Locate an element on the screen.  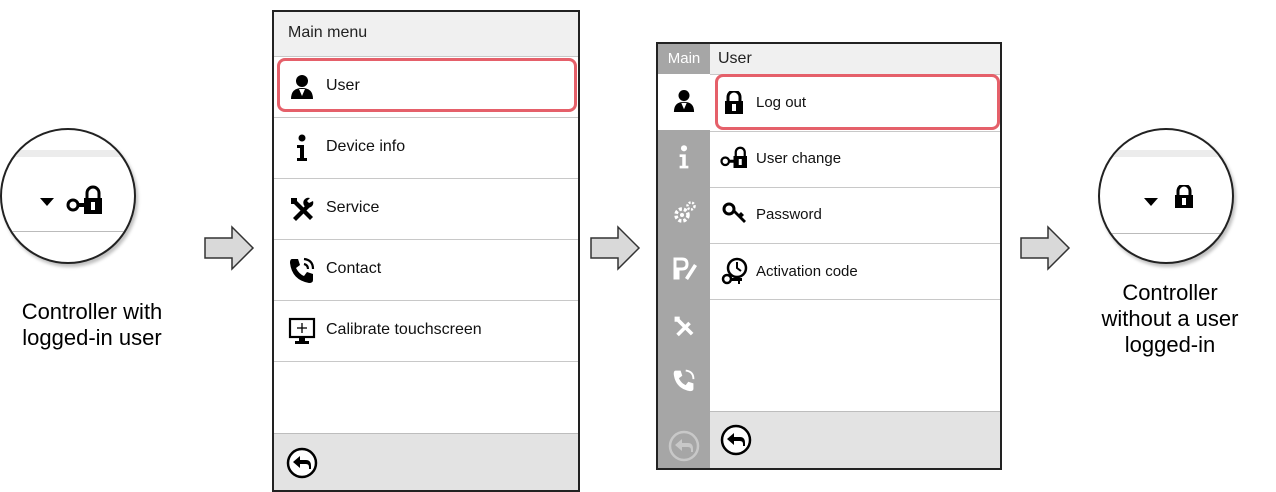
menu-item-user-change: User change is located at coordinates (855, 160).